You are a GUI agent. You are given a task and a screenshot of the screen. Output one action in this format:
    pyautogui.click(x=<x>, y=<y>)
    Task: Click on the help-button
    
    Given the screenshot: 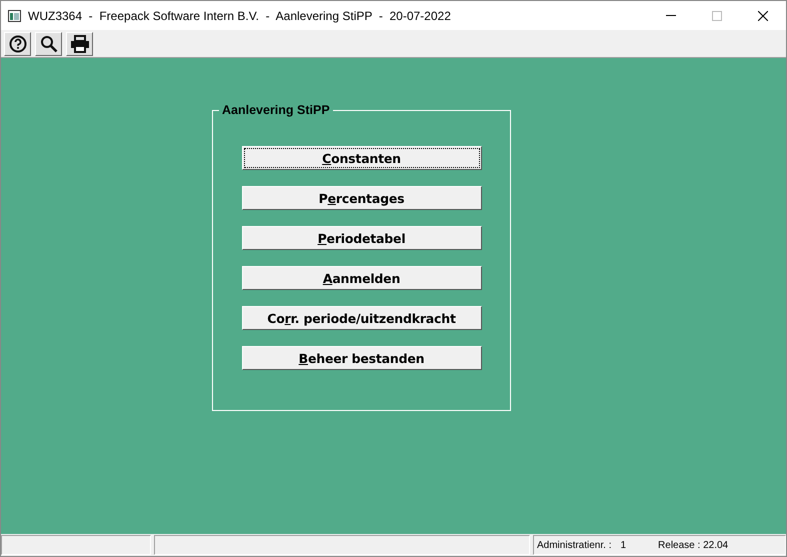 What is the action you would take?
    pyautogui.click(x=17, y=44)
    